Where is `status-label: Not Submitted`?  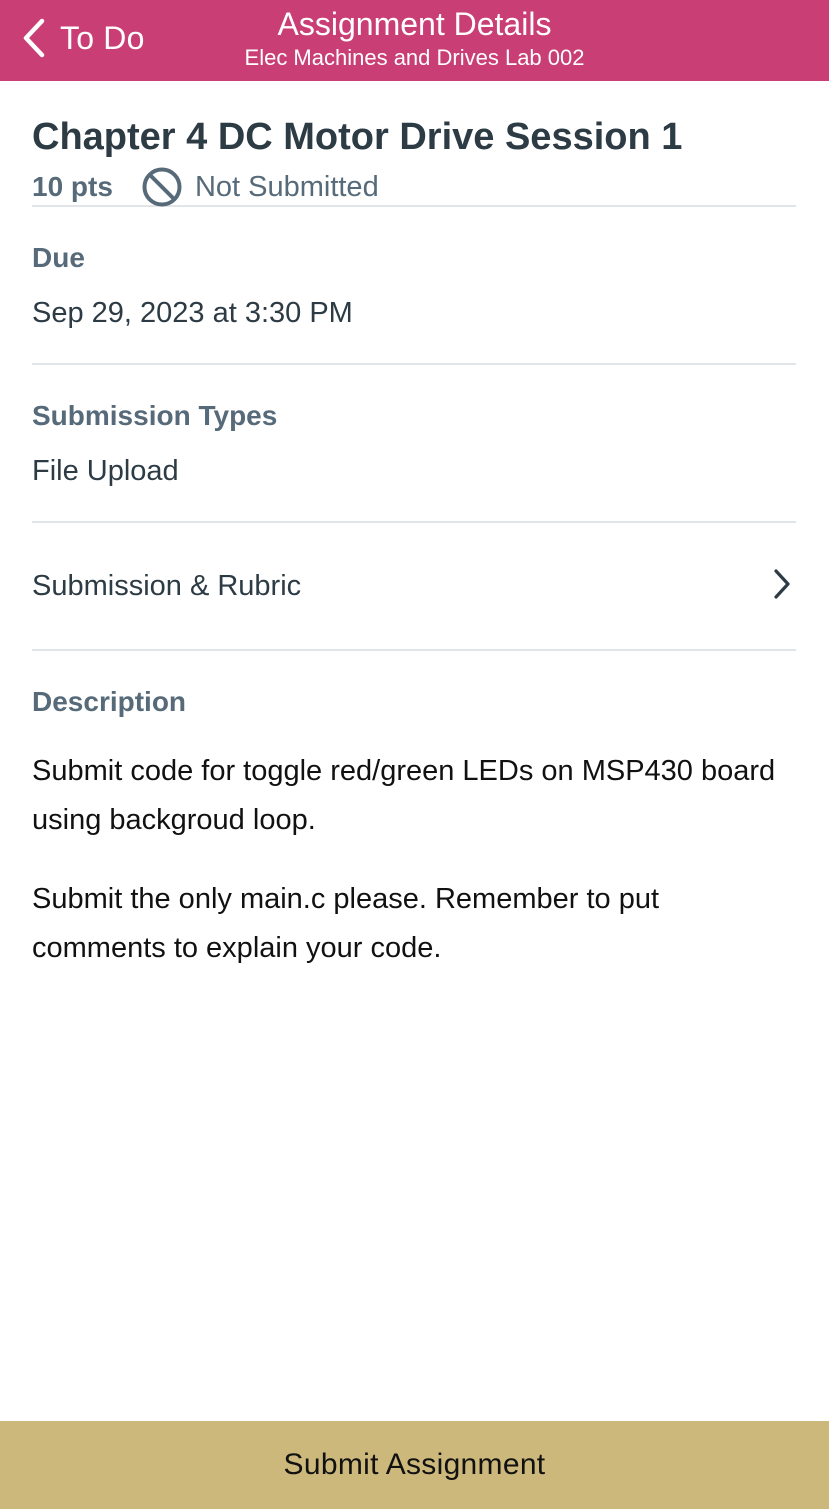 status-label: Not Submitted is located at coordinates (286, 186).